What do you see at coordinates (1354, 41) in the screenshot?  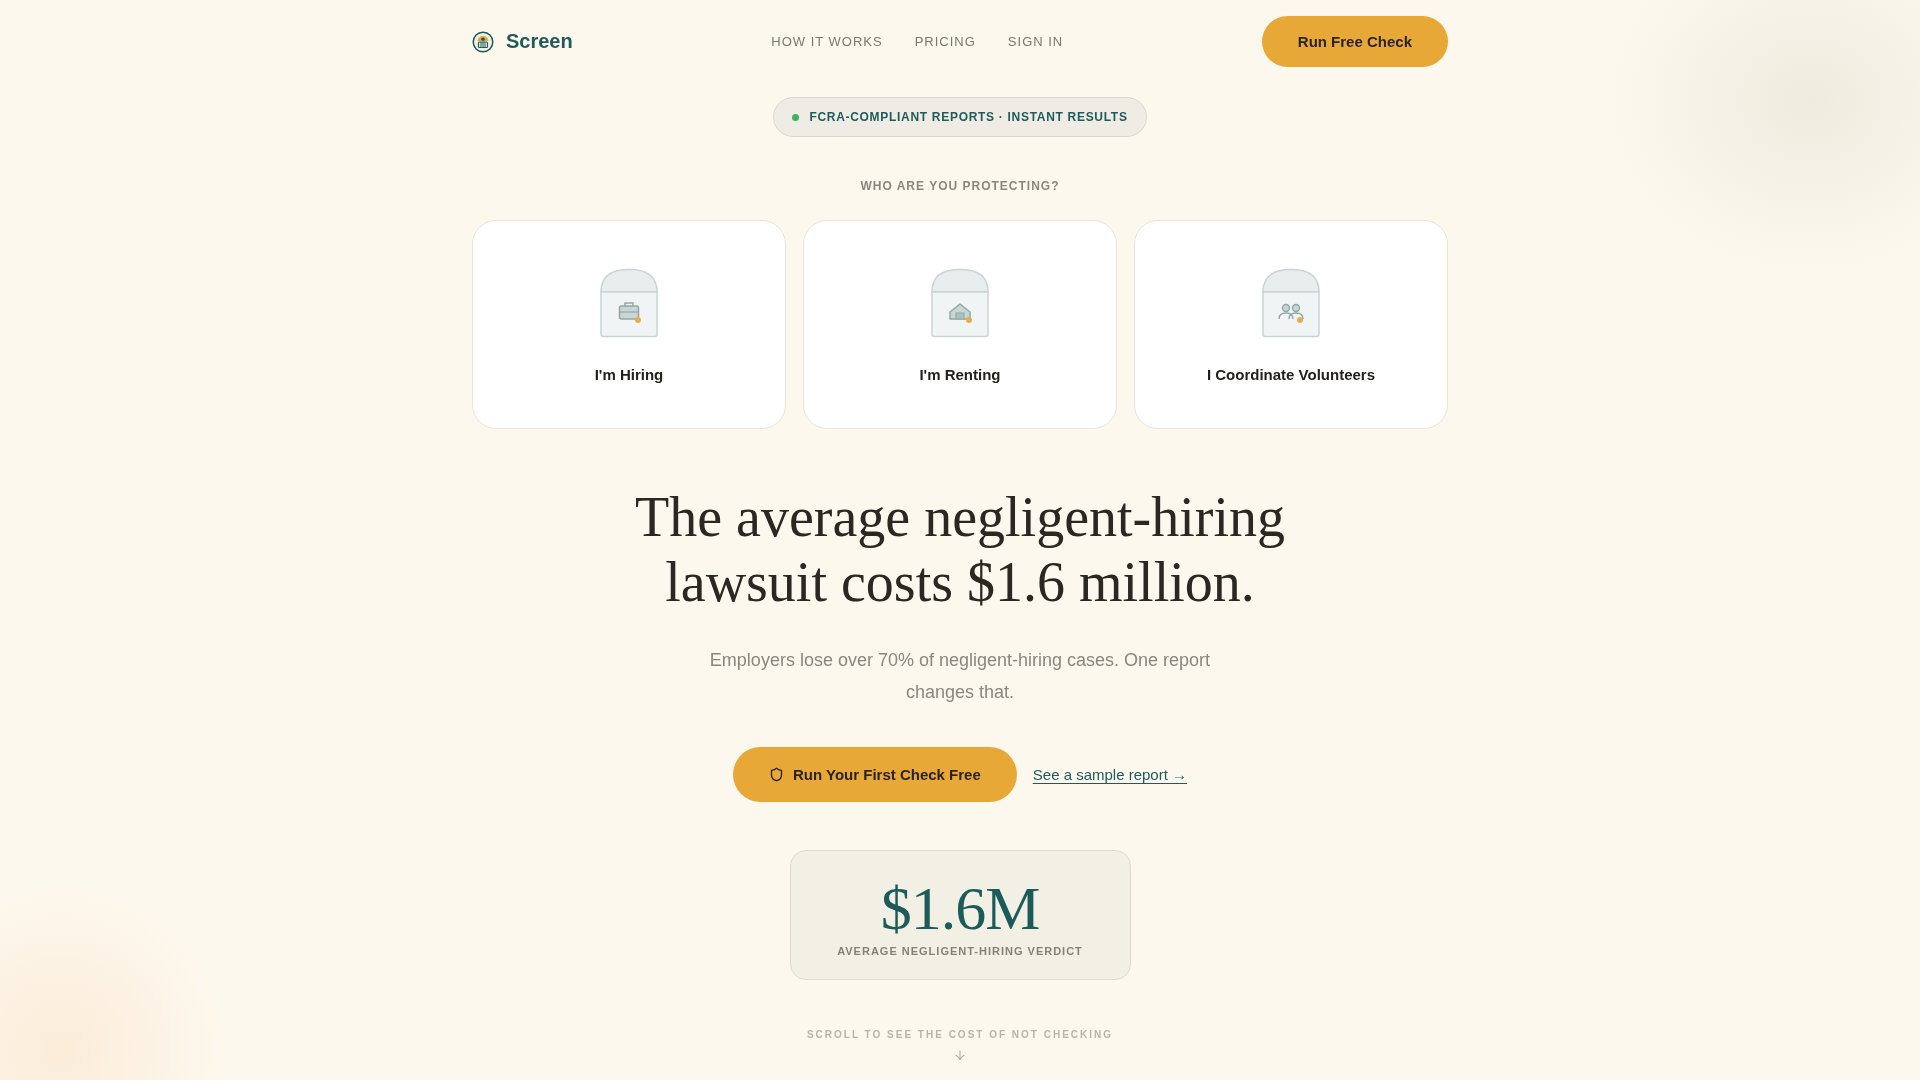 I see `run-free-check-button: Run Free Check` at bounding box center [1354, 41].